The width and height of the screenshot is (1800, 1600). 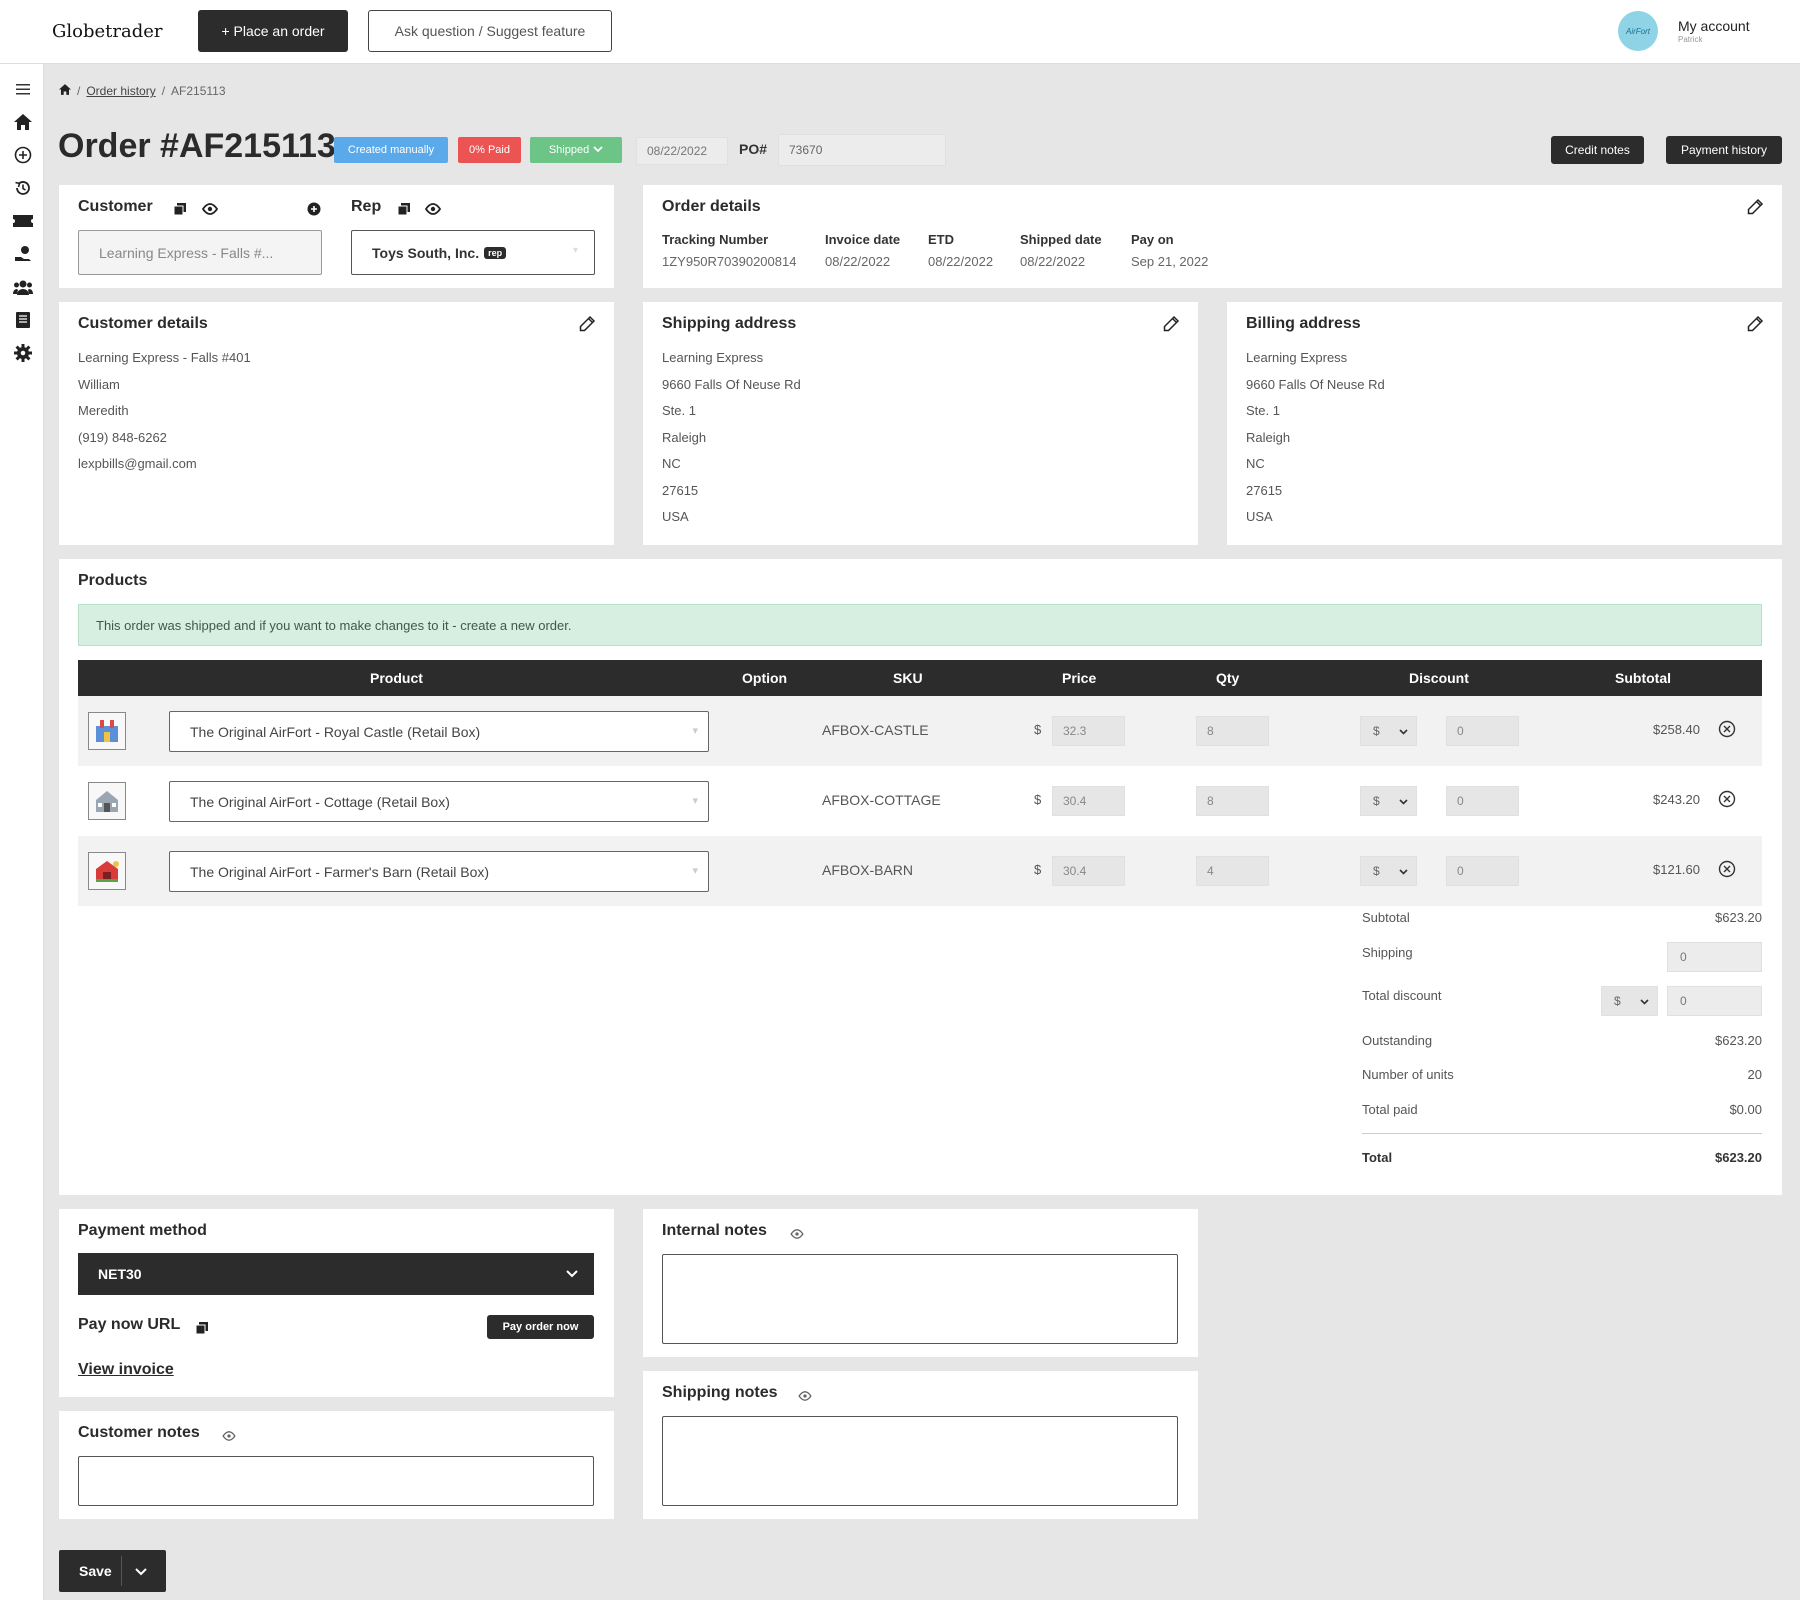 I want to click on payment-method-select: NET30, so click(x=336, y=1274).